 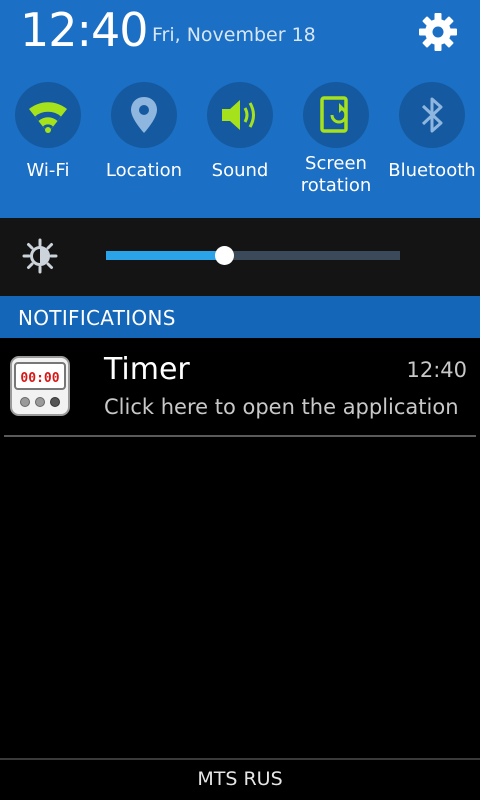 I want to click on screen-rotation-toggle: Screen rotation, so click(x=336, y=139).